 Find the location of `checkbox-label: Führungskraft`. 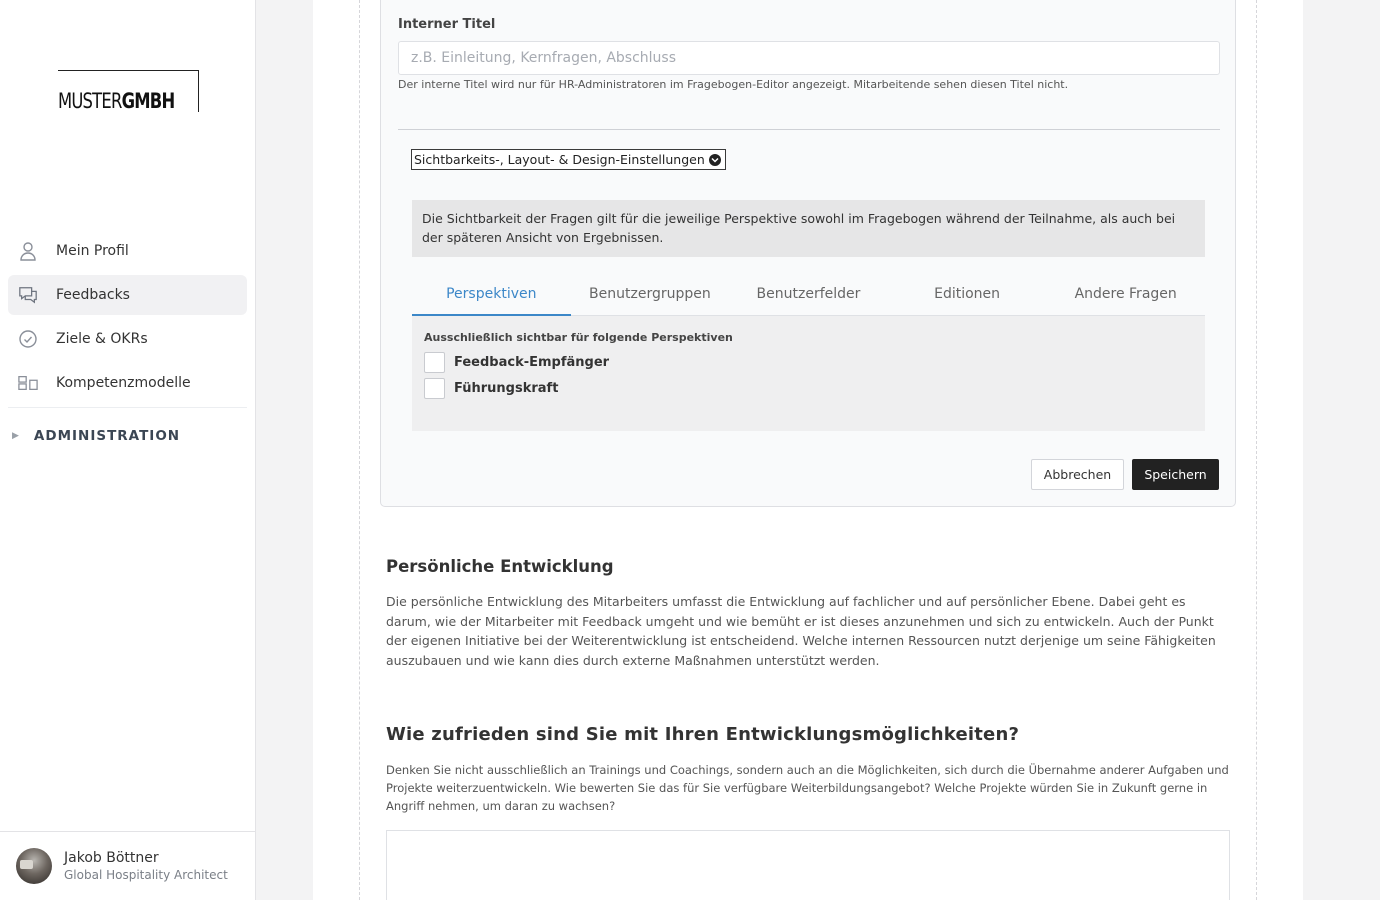

checkbox-label: Führungskraft is located at coordinates (506, 388).